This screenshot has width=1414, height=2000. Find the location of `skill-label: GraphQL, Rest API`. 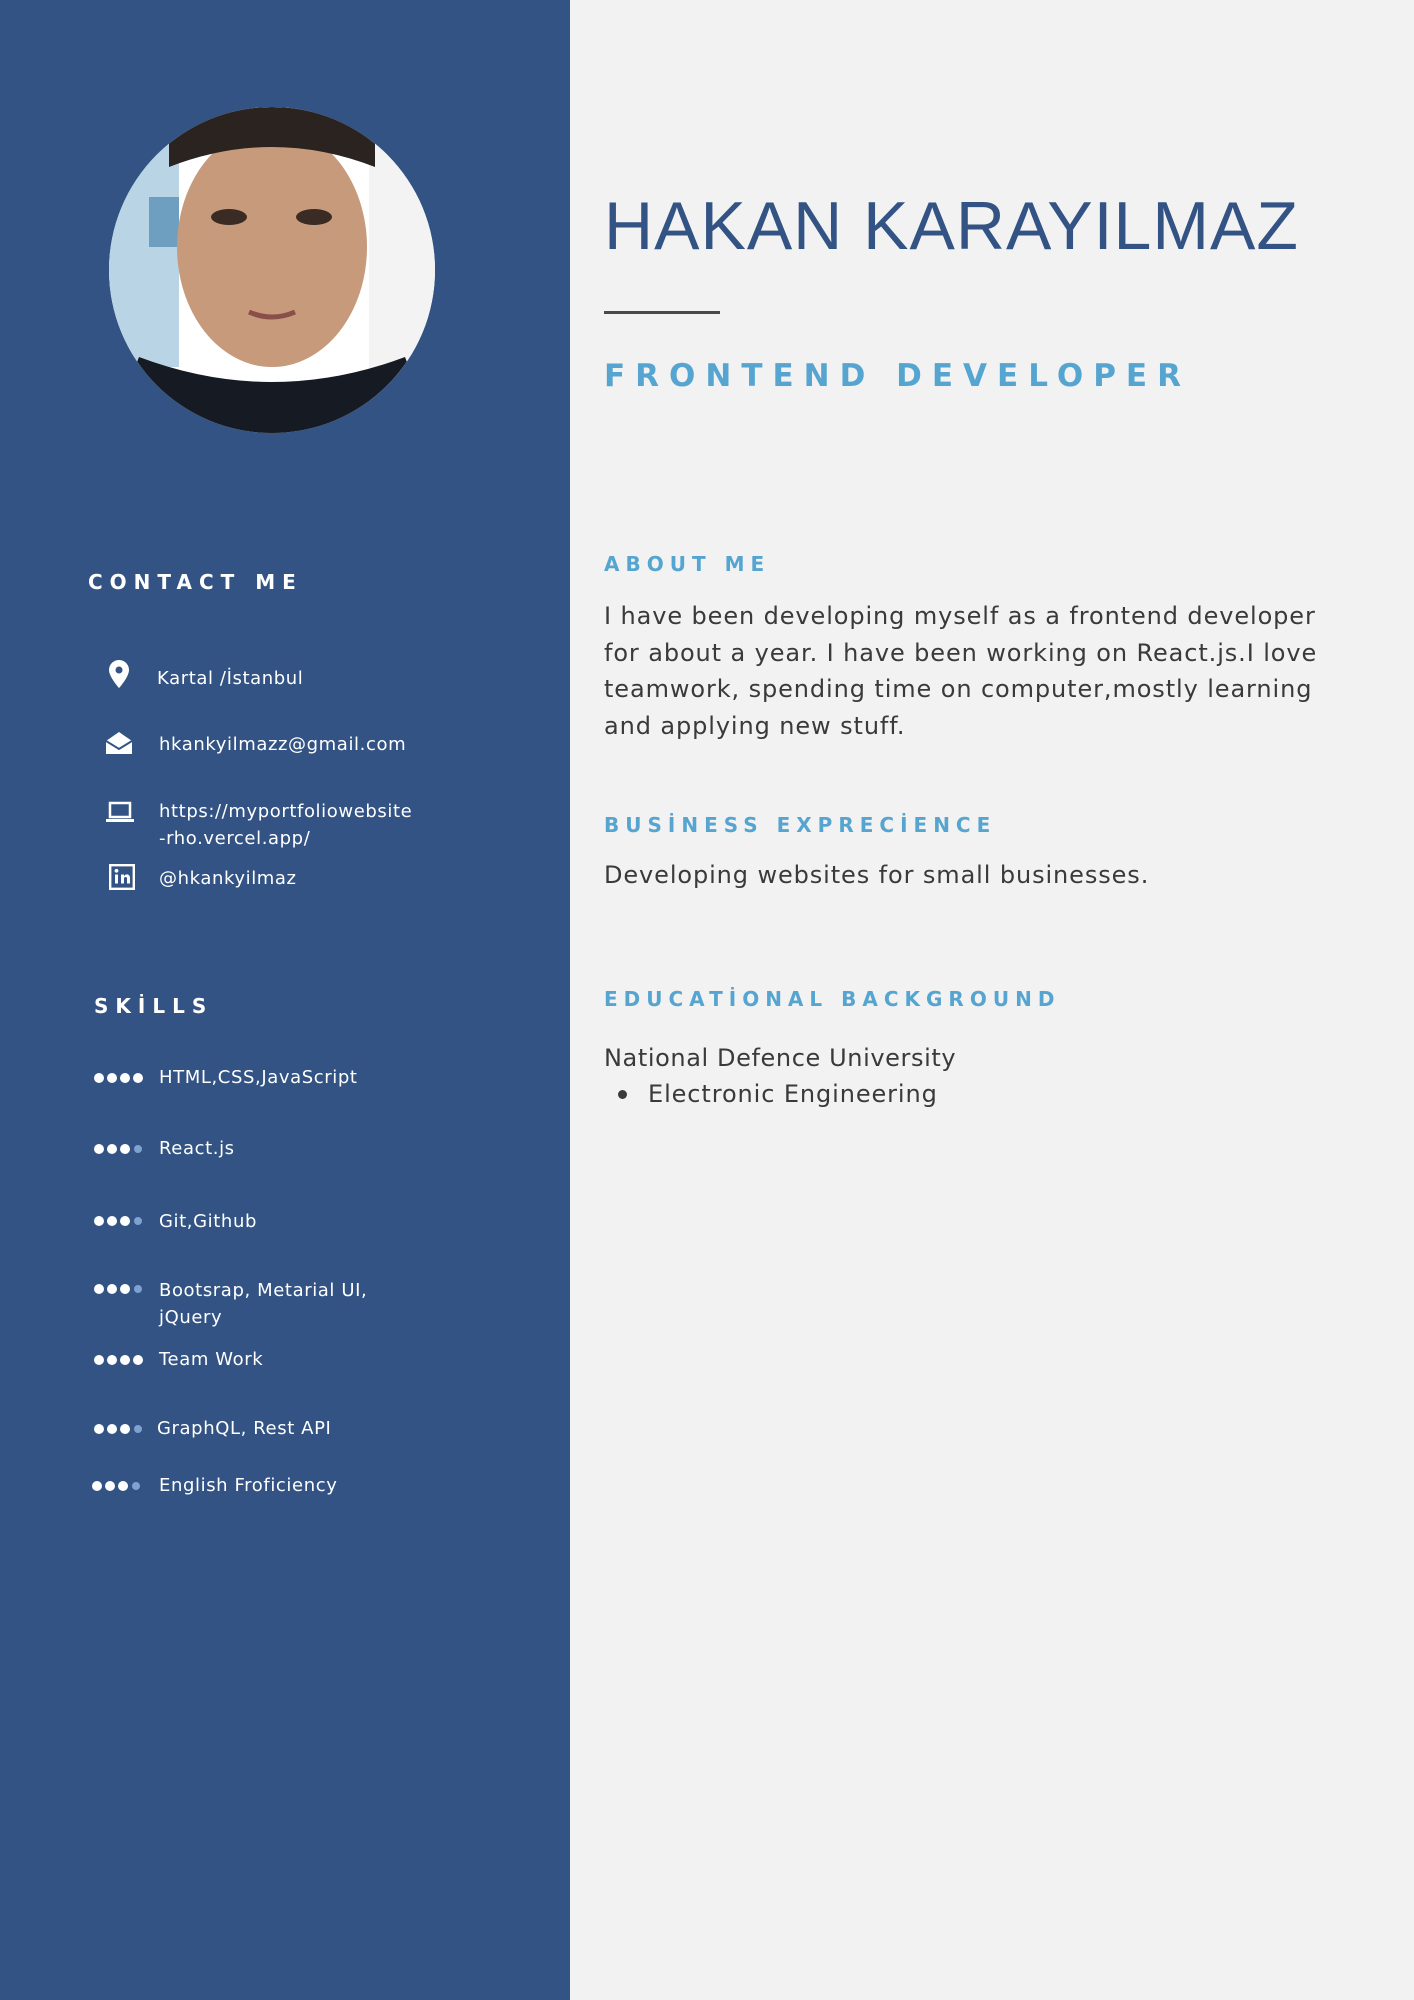

skill-label: GraphQL, Rest API is located at coordinates (244, 1428).